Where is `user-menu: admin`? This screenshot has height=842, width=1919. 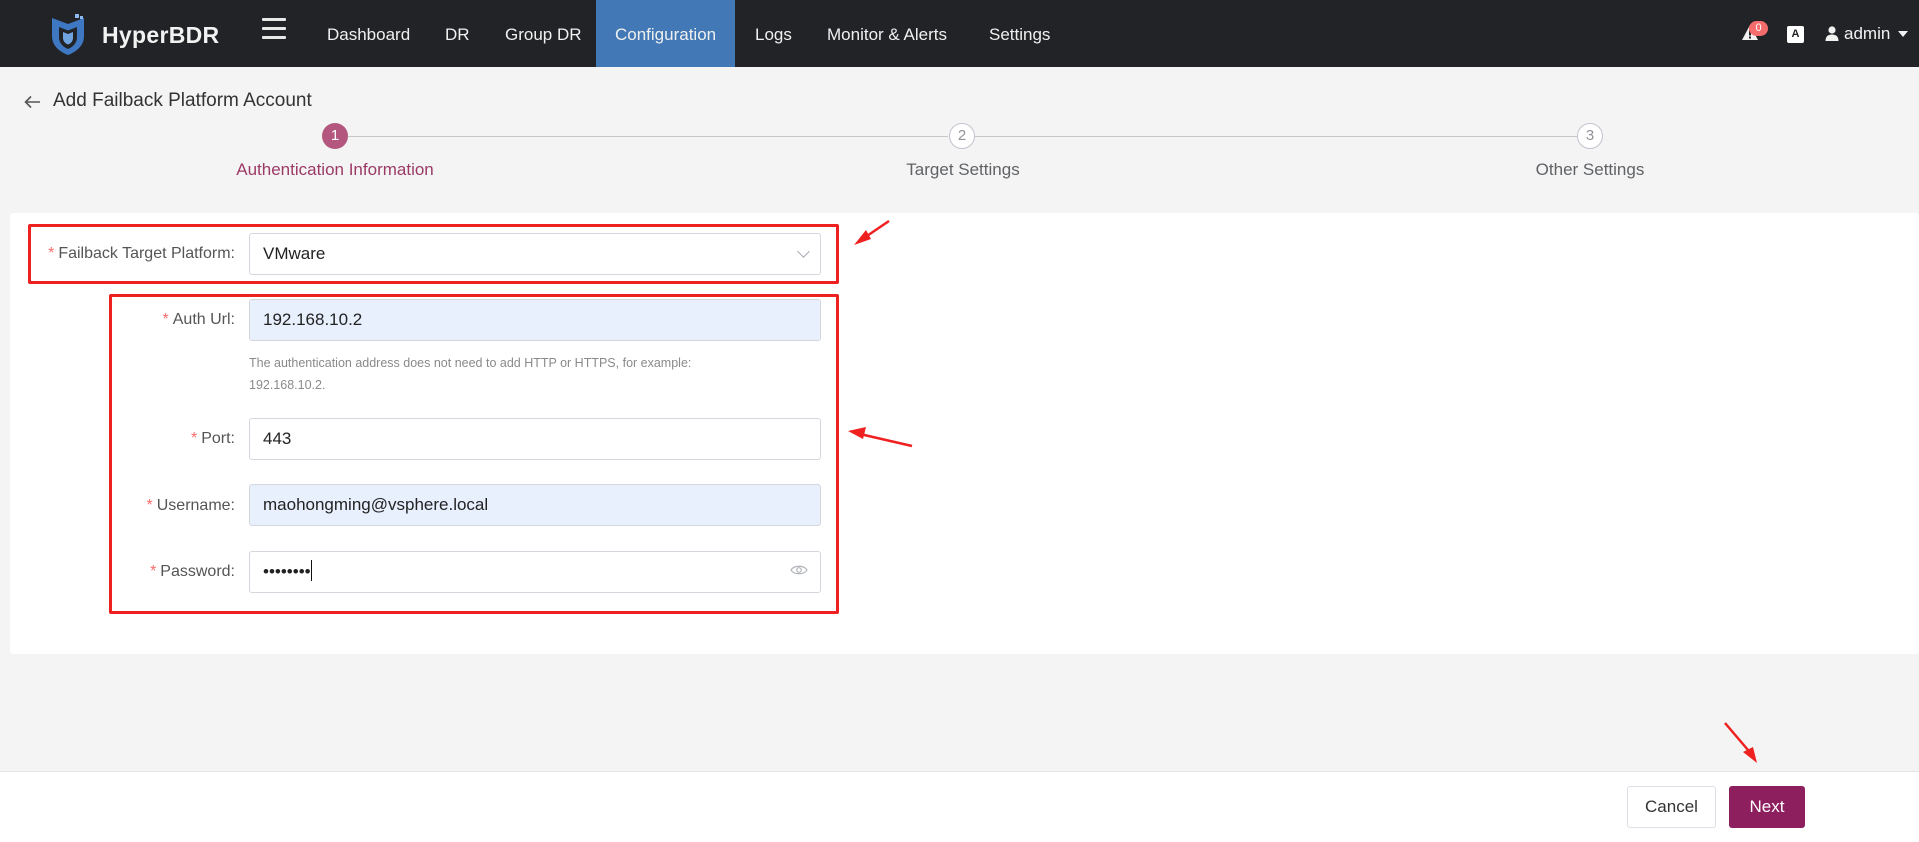
user-menu: admin is located at coordinates (1867, 33).